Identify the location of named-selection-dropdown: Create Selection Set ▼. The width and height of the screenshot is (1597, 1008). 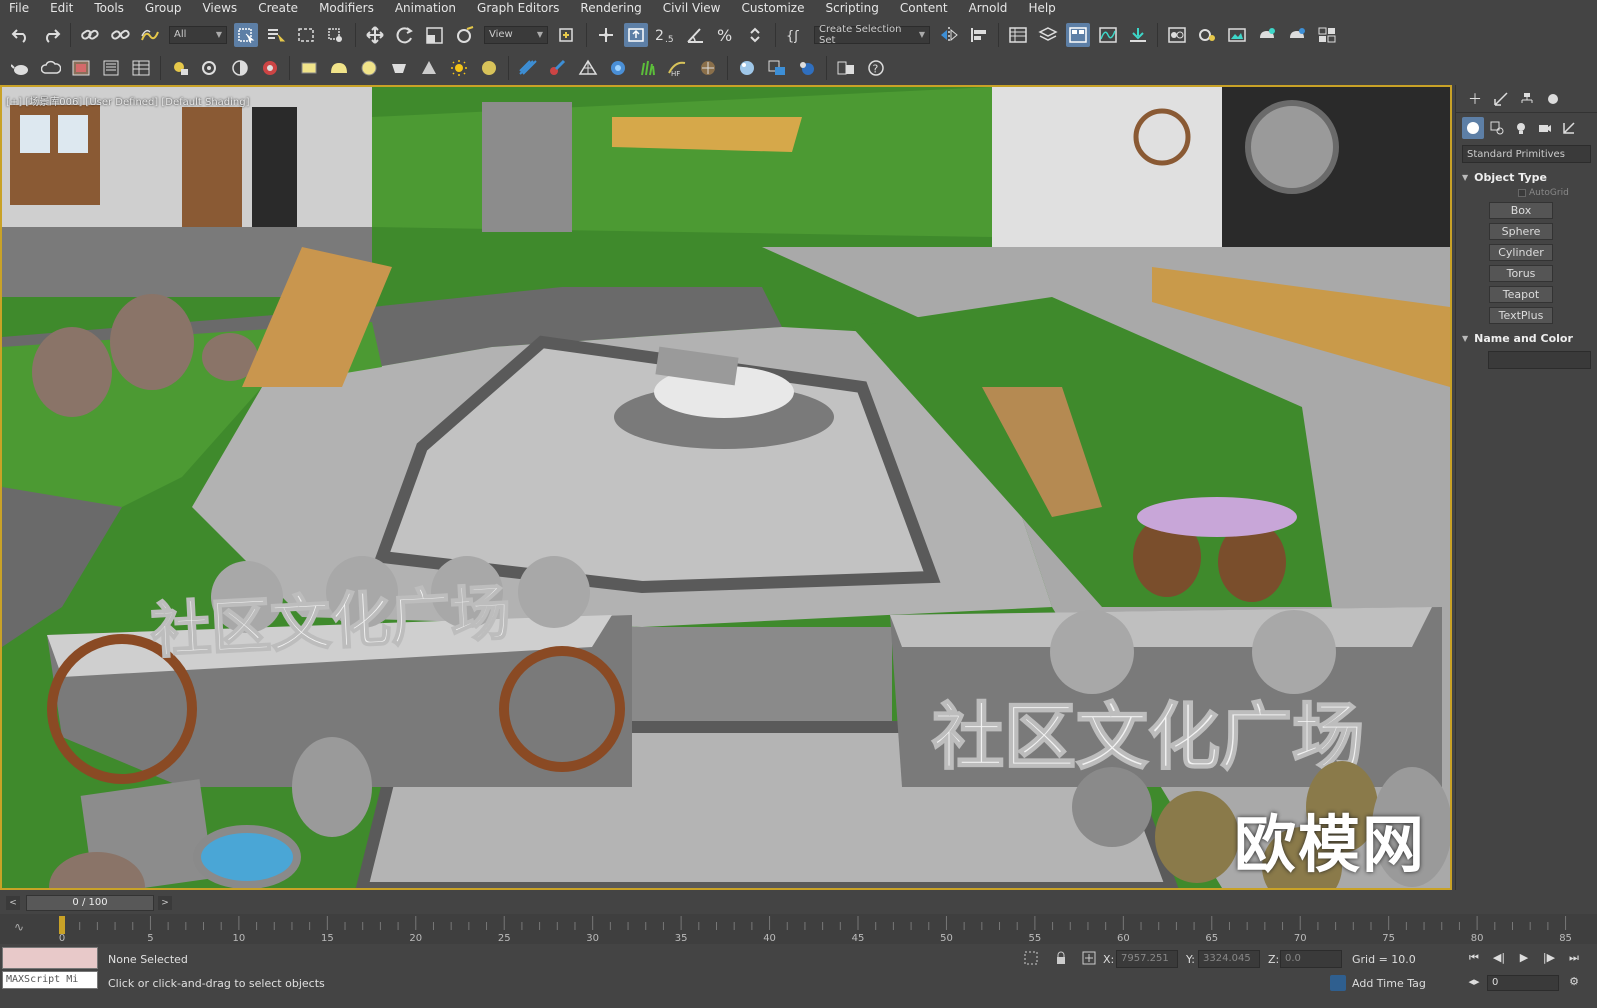
(872, 35).